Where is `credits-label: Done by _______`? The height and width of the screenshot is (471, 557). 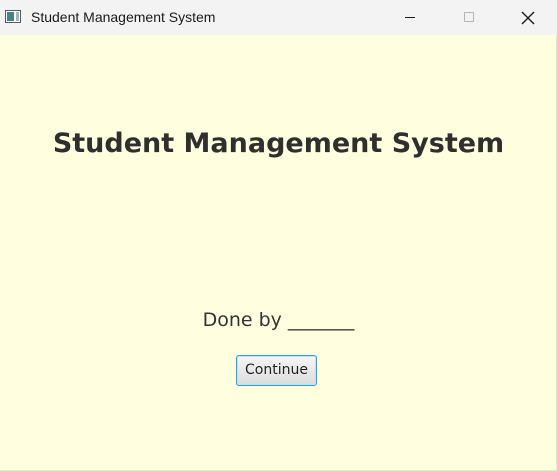
credits-label: Done by _______ is located at coordinates (278, 320).